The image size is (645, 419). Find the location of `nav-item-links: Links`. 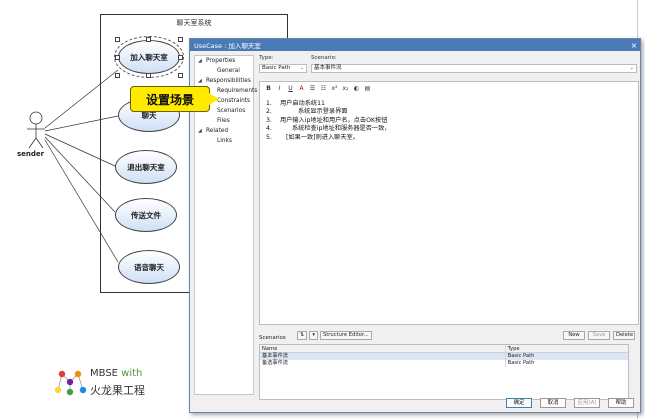

nav-item-links: Links is located at coordinates (224, 141).